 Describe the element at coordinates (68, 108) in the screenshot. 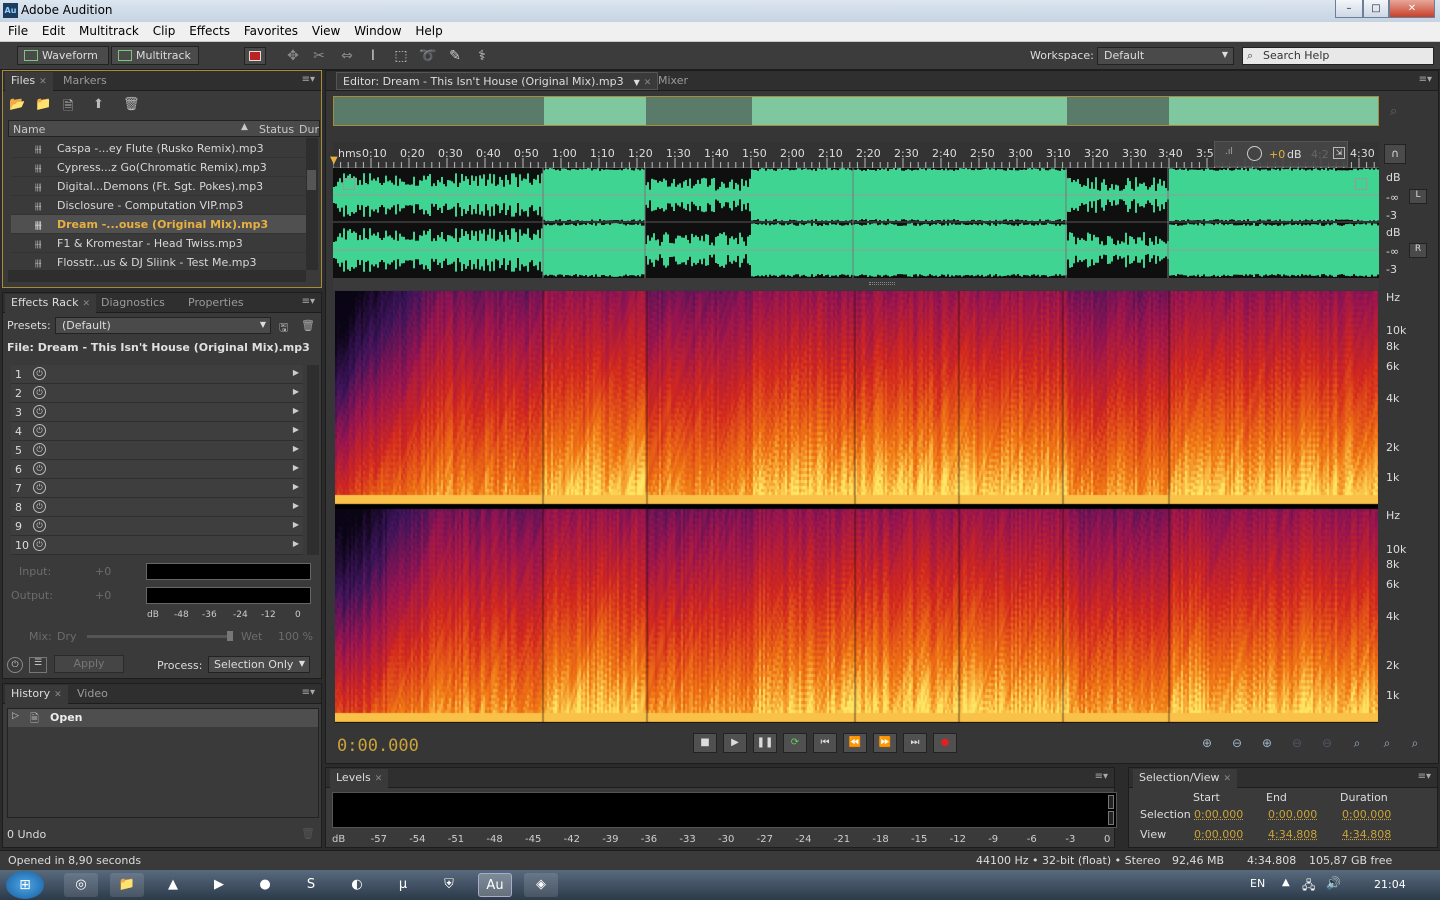

I see `new-file-icon: 🗎` at that location.